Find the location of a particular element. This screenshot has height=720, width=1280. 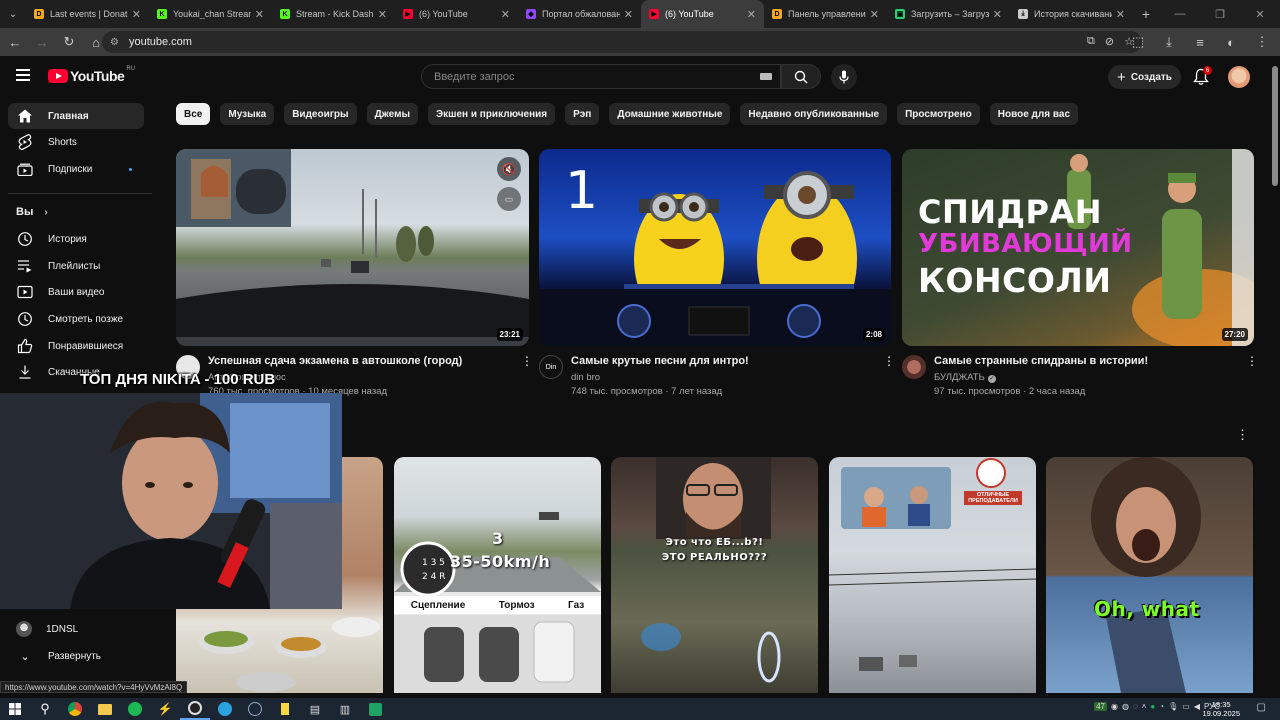

maximize-icon: ❐ is located at coordinates (1220, 14).